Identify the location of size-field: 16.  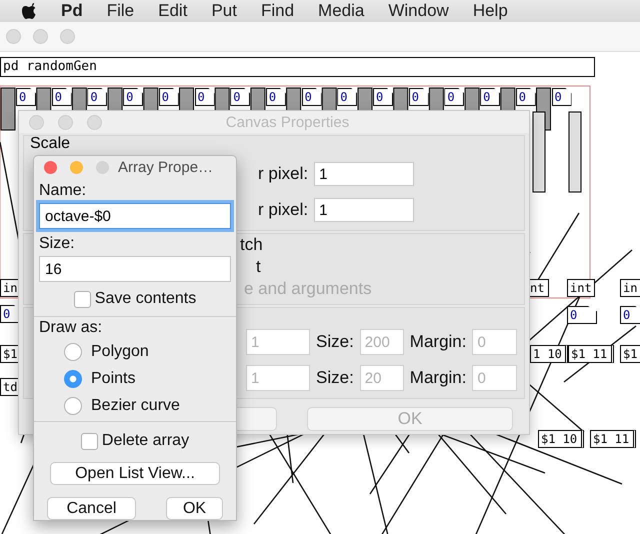
(135, 269).